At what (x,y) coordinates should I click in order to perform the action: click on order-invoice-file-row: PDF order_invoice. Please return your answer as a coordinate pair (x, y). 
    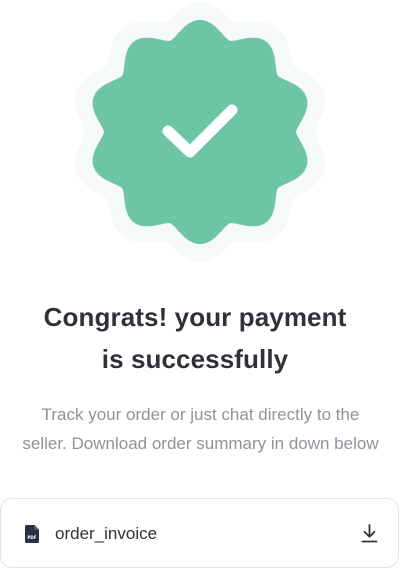
    Looking at the image, I should click on (199, 533).